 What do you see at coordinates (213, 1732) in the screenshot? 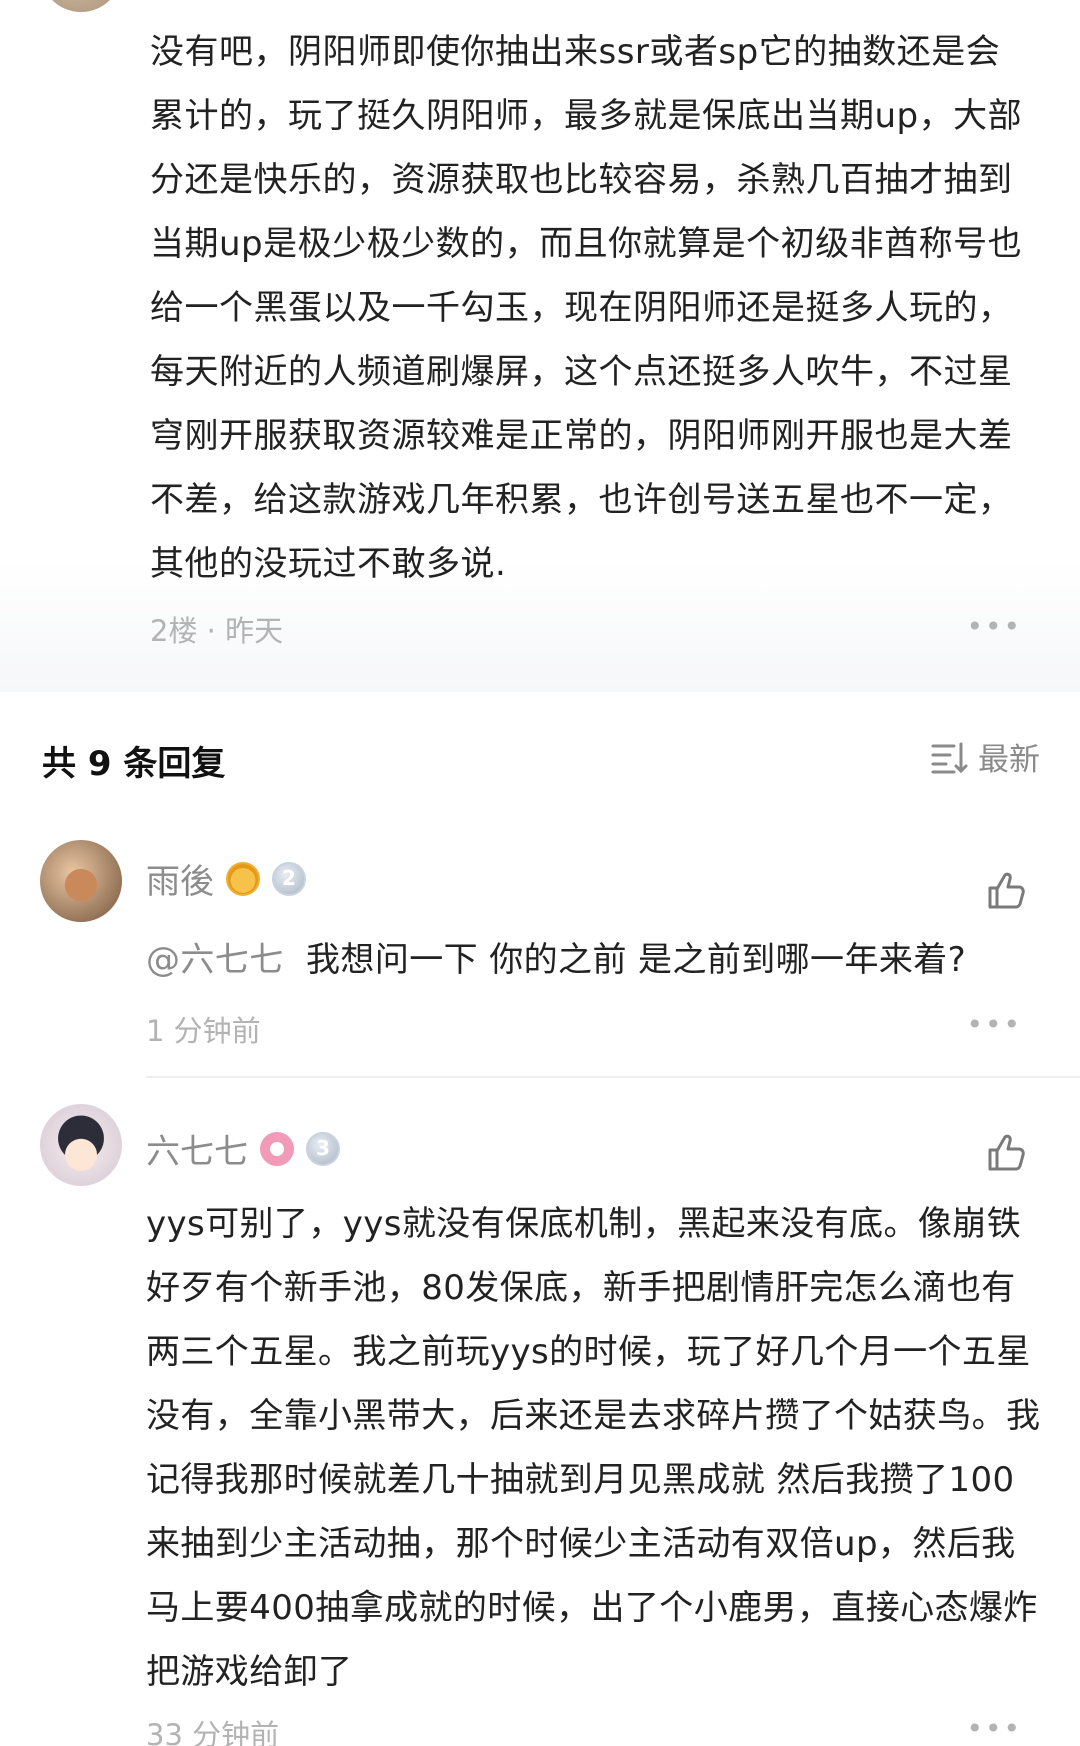
I see `reply-time: 33 分钟前` at bounding box center [213, 1732].